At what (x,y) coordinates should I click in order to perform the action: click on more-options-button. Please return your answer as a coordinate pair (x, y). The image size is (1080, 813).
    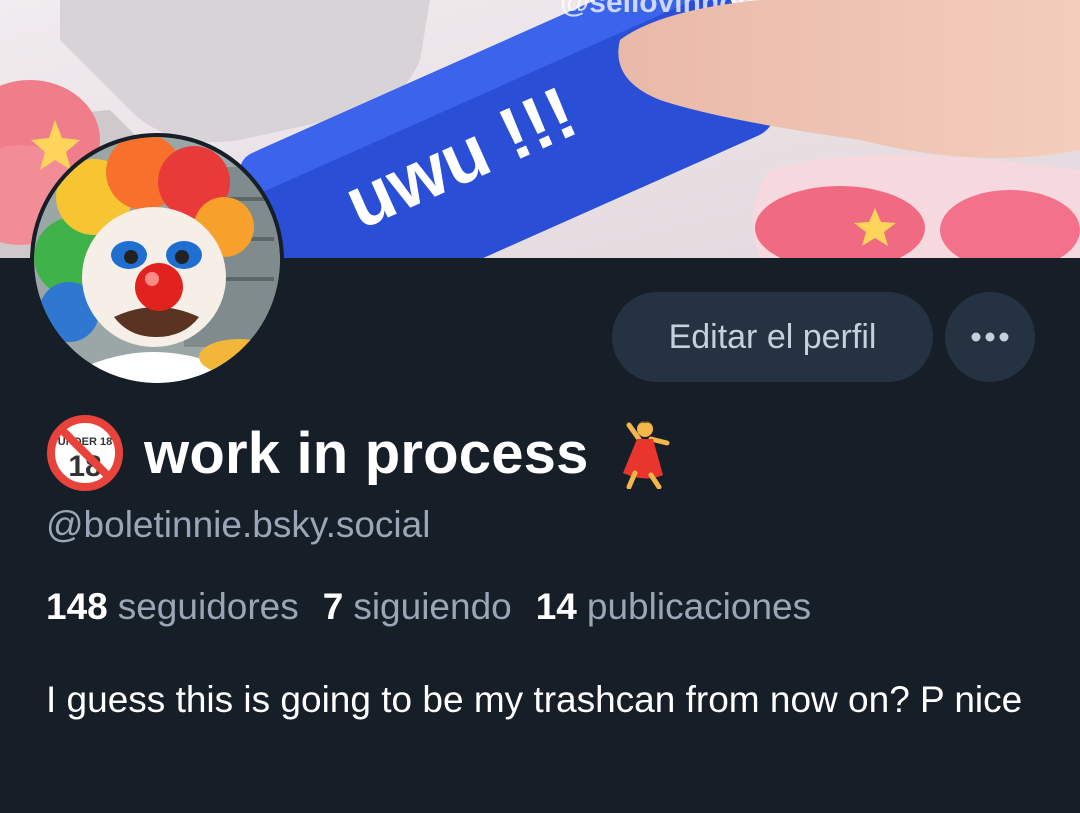
    Looking at the image, I should click on (990, 337).